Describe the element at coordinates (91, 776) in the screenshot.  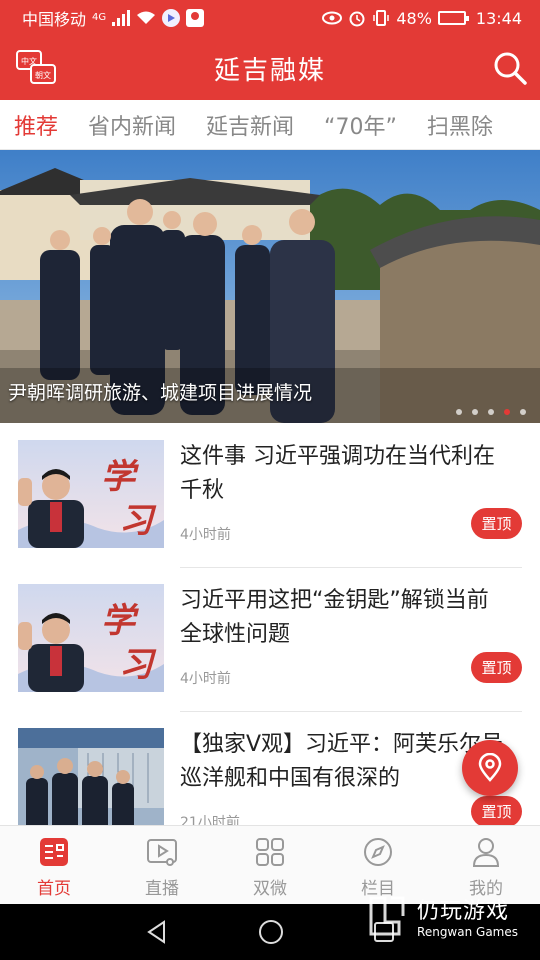
I see `news-thumbnail` at that location.